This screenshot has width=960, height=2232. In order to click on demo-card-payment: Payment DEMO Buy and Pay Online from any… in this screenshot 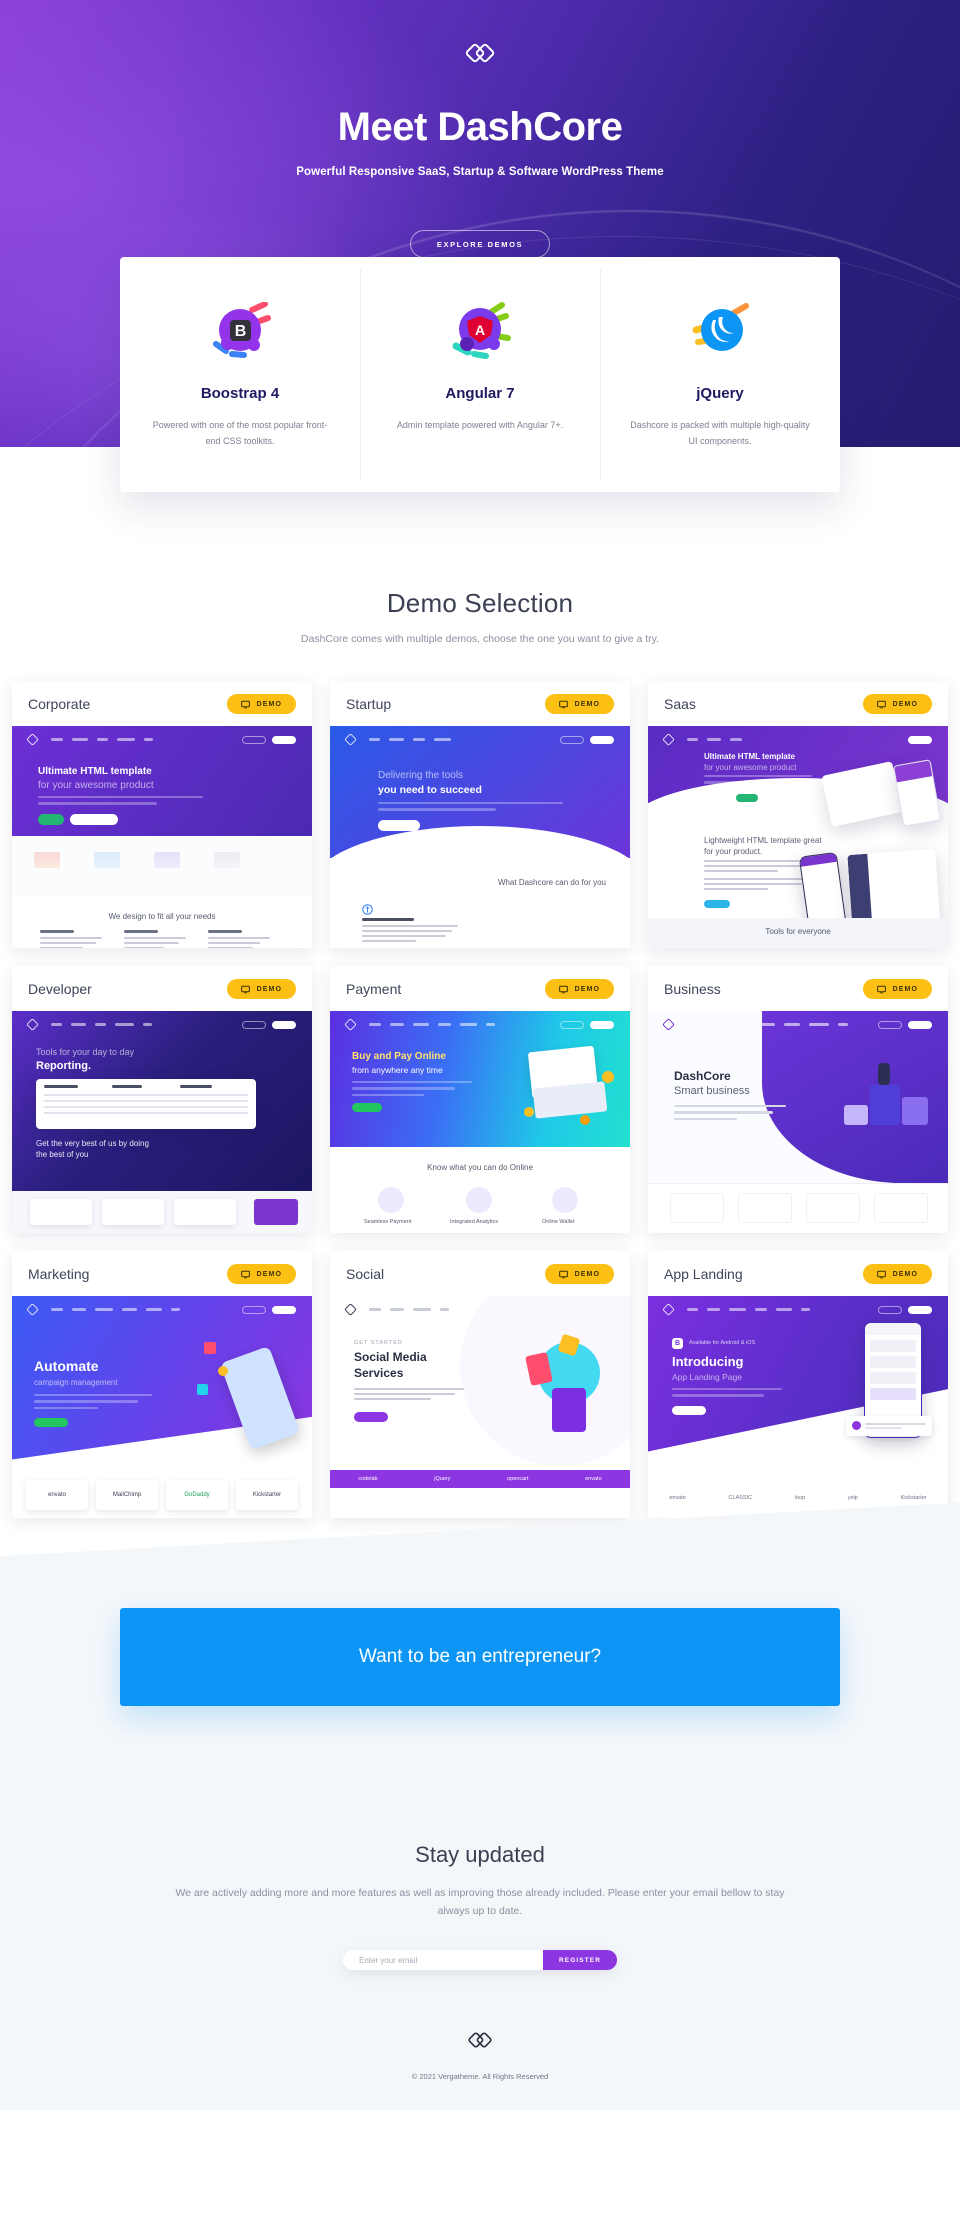, I will do `click(480, 1099)`.